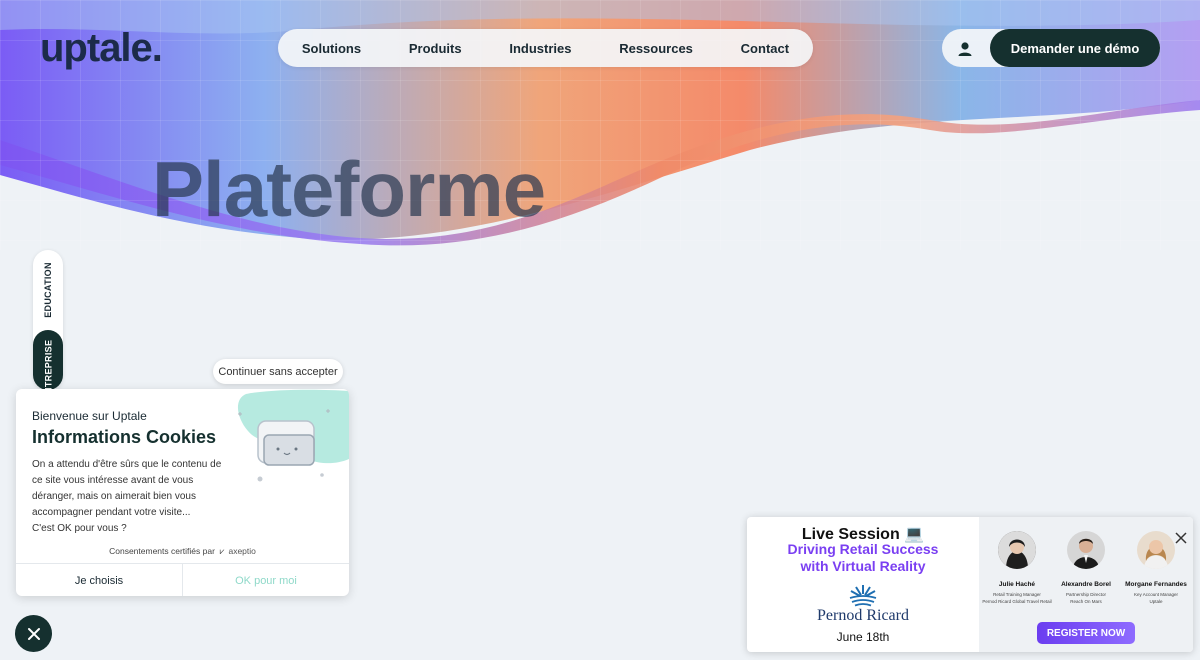 The width and height of the screenshot is (1200, 660). Describe the element at coordinates (101, 48) in the screenshot. I see `uptale-logo: uptale.` at that location.